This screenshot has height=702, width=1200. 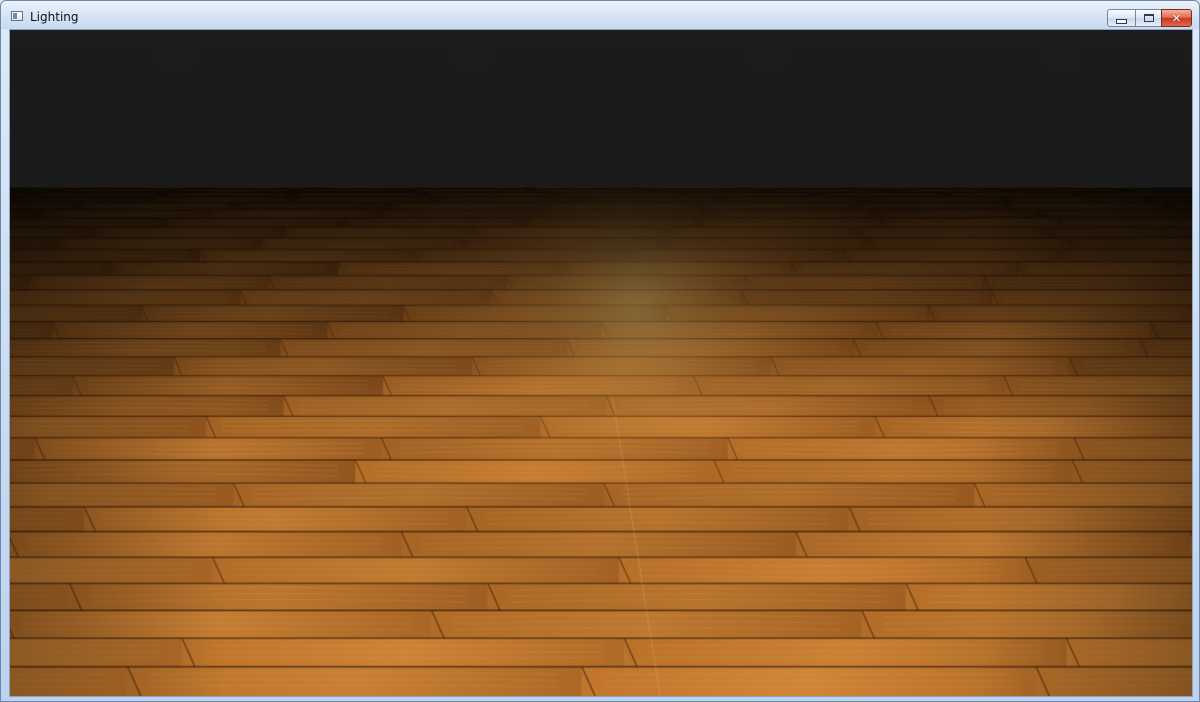 I want to click on maximize-icon, so click(x=1148, y=18).